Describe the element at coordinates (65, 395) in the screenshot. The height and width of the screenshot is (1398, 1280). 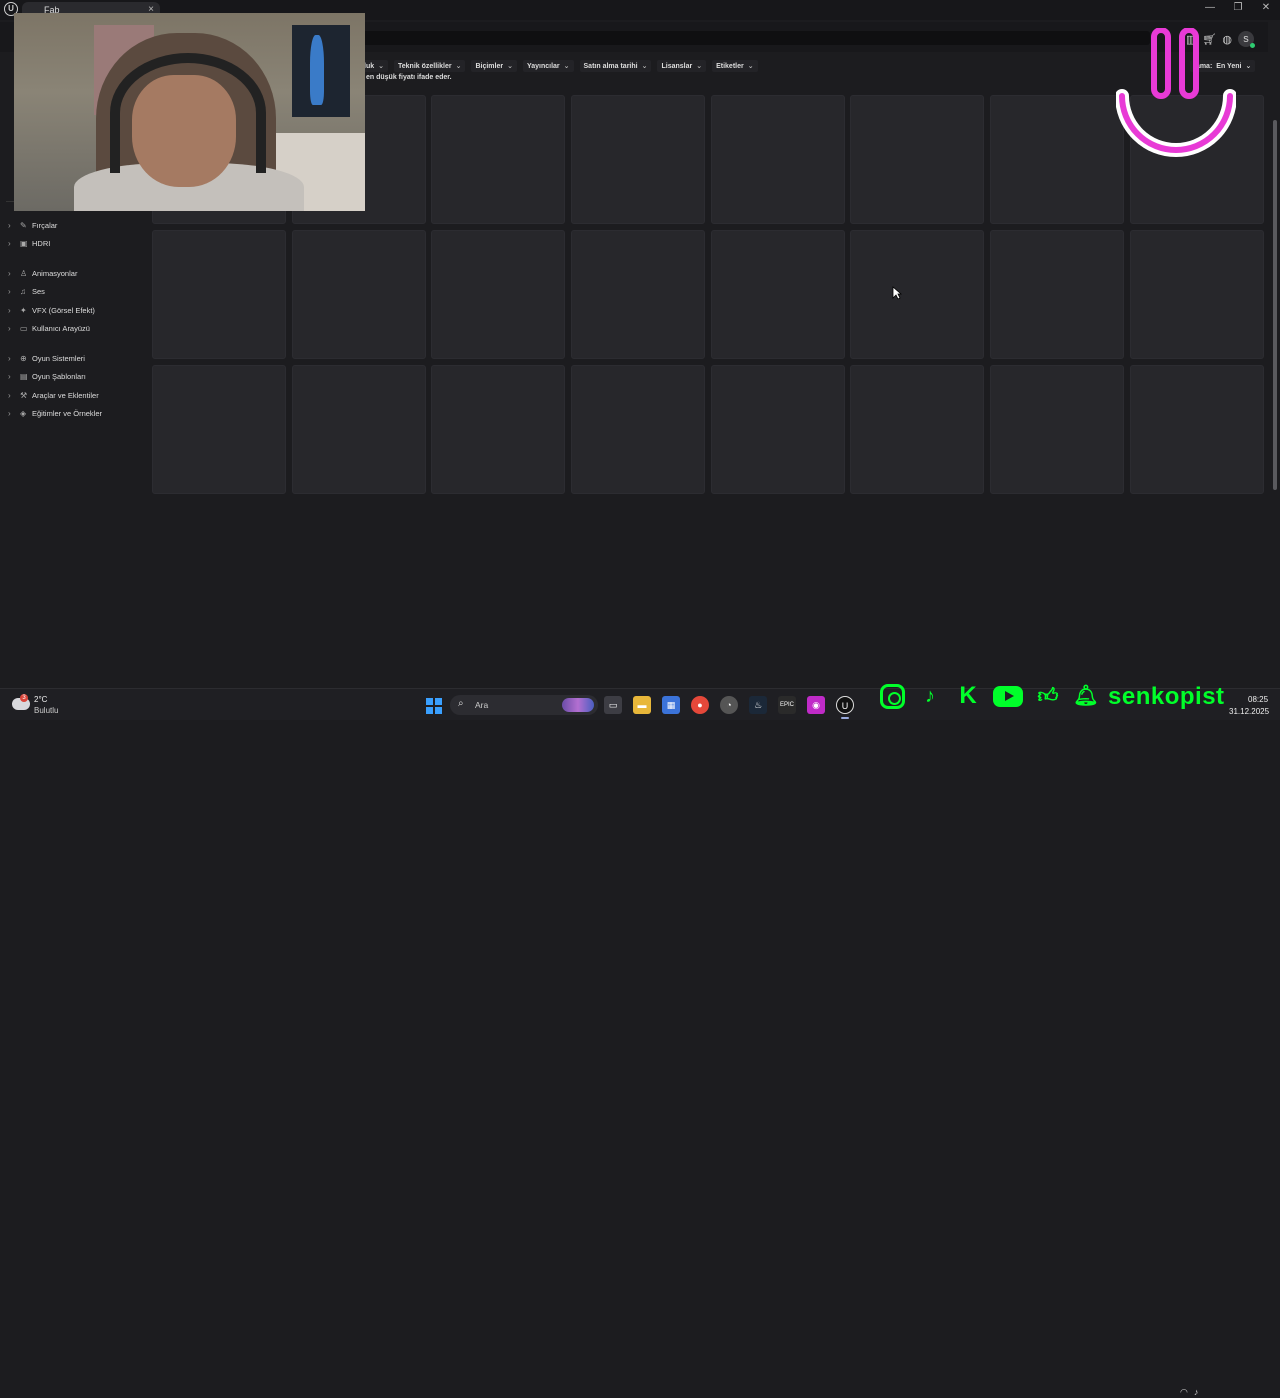
I see `sidebar-item-label: Araçlar ve Eklentiler` at that location.